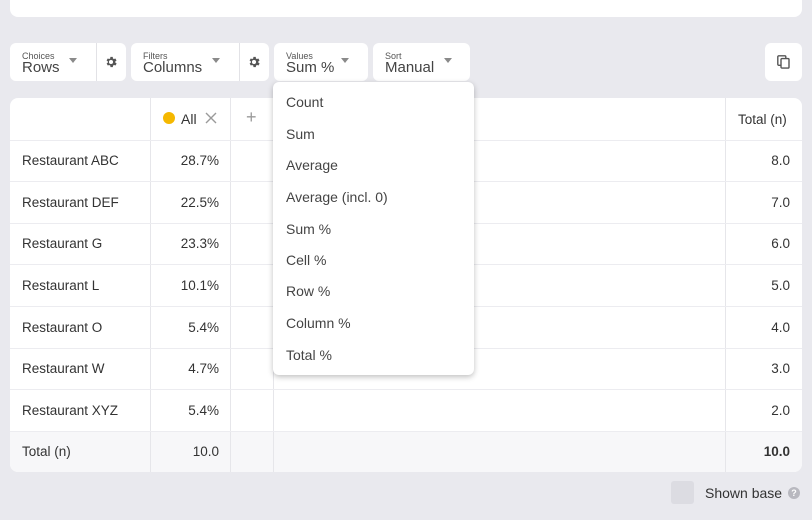 The image size is (812, 520). I want to click on menu-item-row-percent: Row %, so click(308, 291).